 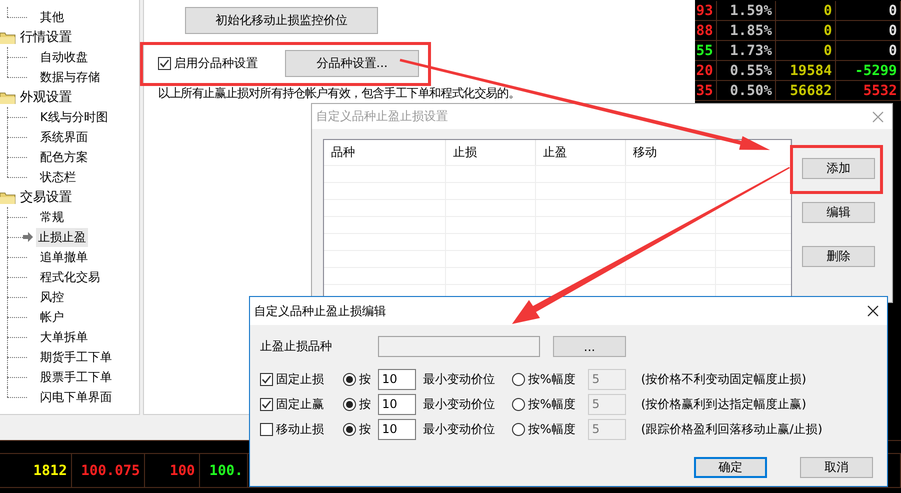 I want to click on dialog-button: 编辑, so click(x=838, y=212).